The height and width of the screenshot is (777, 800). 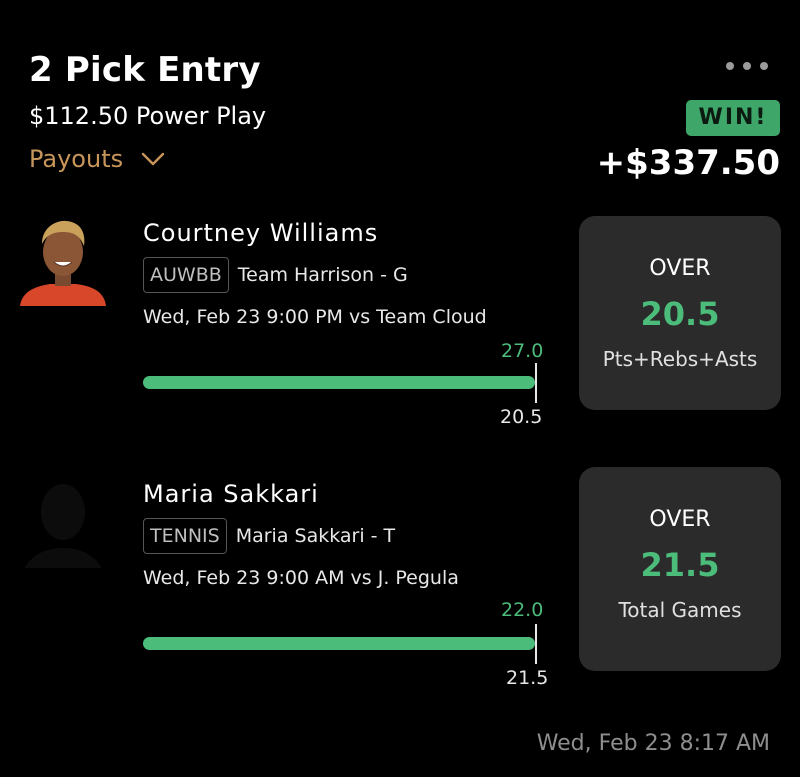 I want to click on player-name: Maria Sakkari, so click(x=231, y=494).